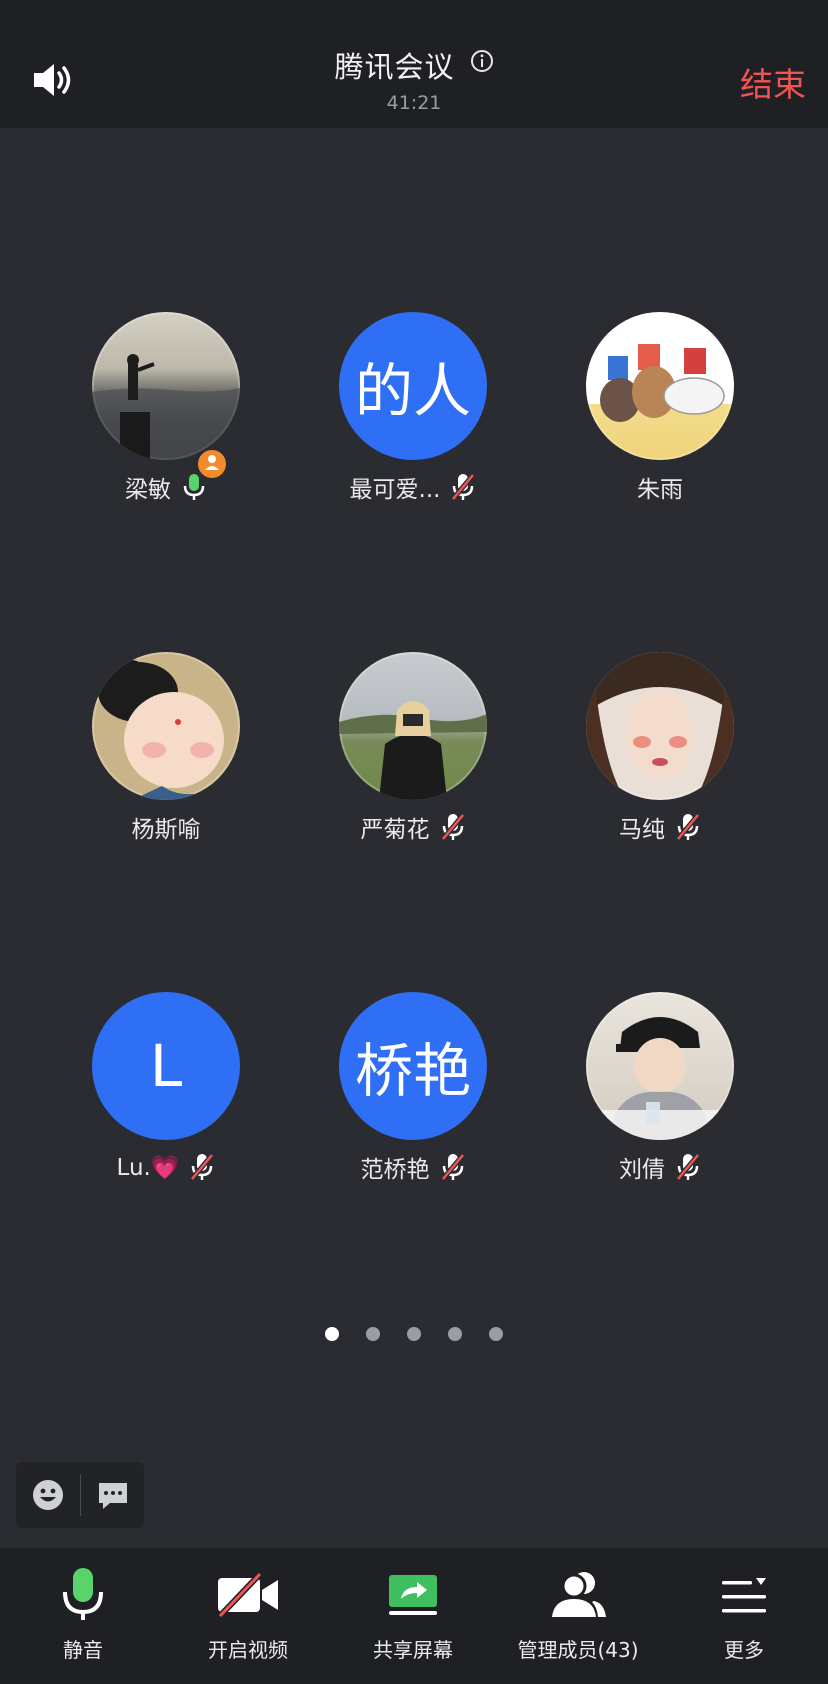 The image size is (828, 1684). Describe the element at coordinates (169, 730) in the screenshot. I see `avatar-photo-cartoon` at that location.